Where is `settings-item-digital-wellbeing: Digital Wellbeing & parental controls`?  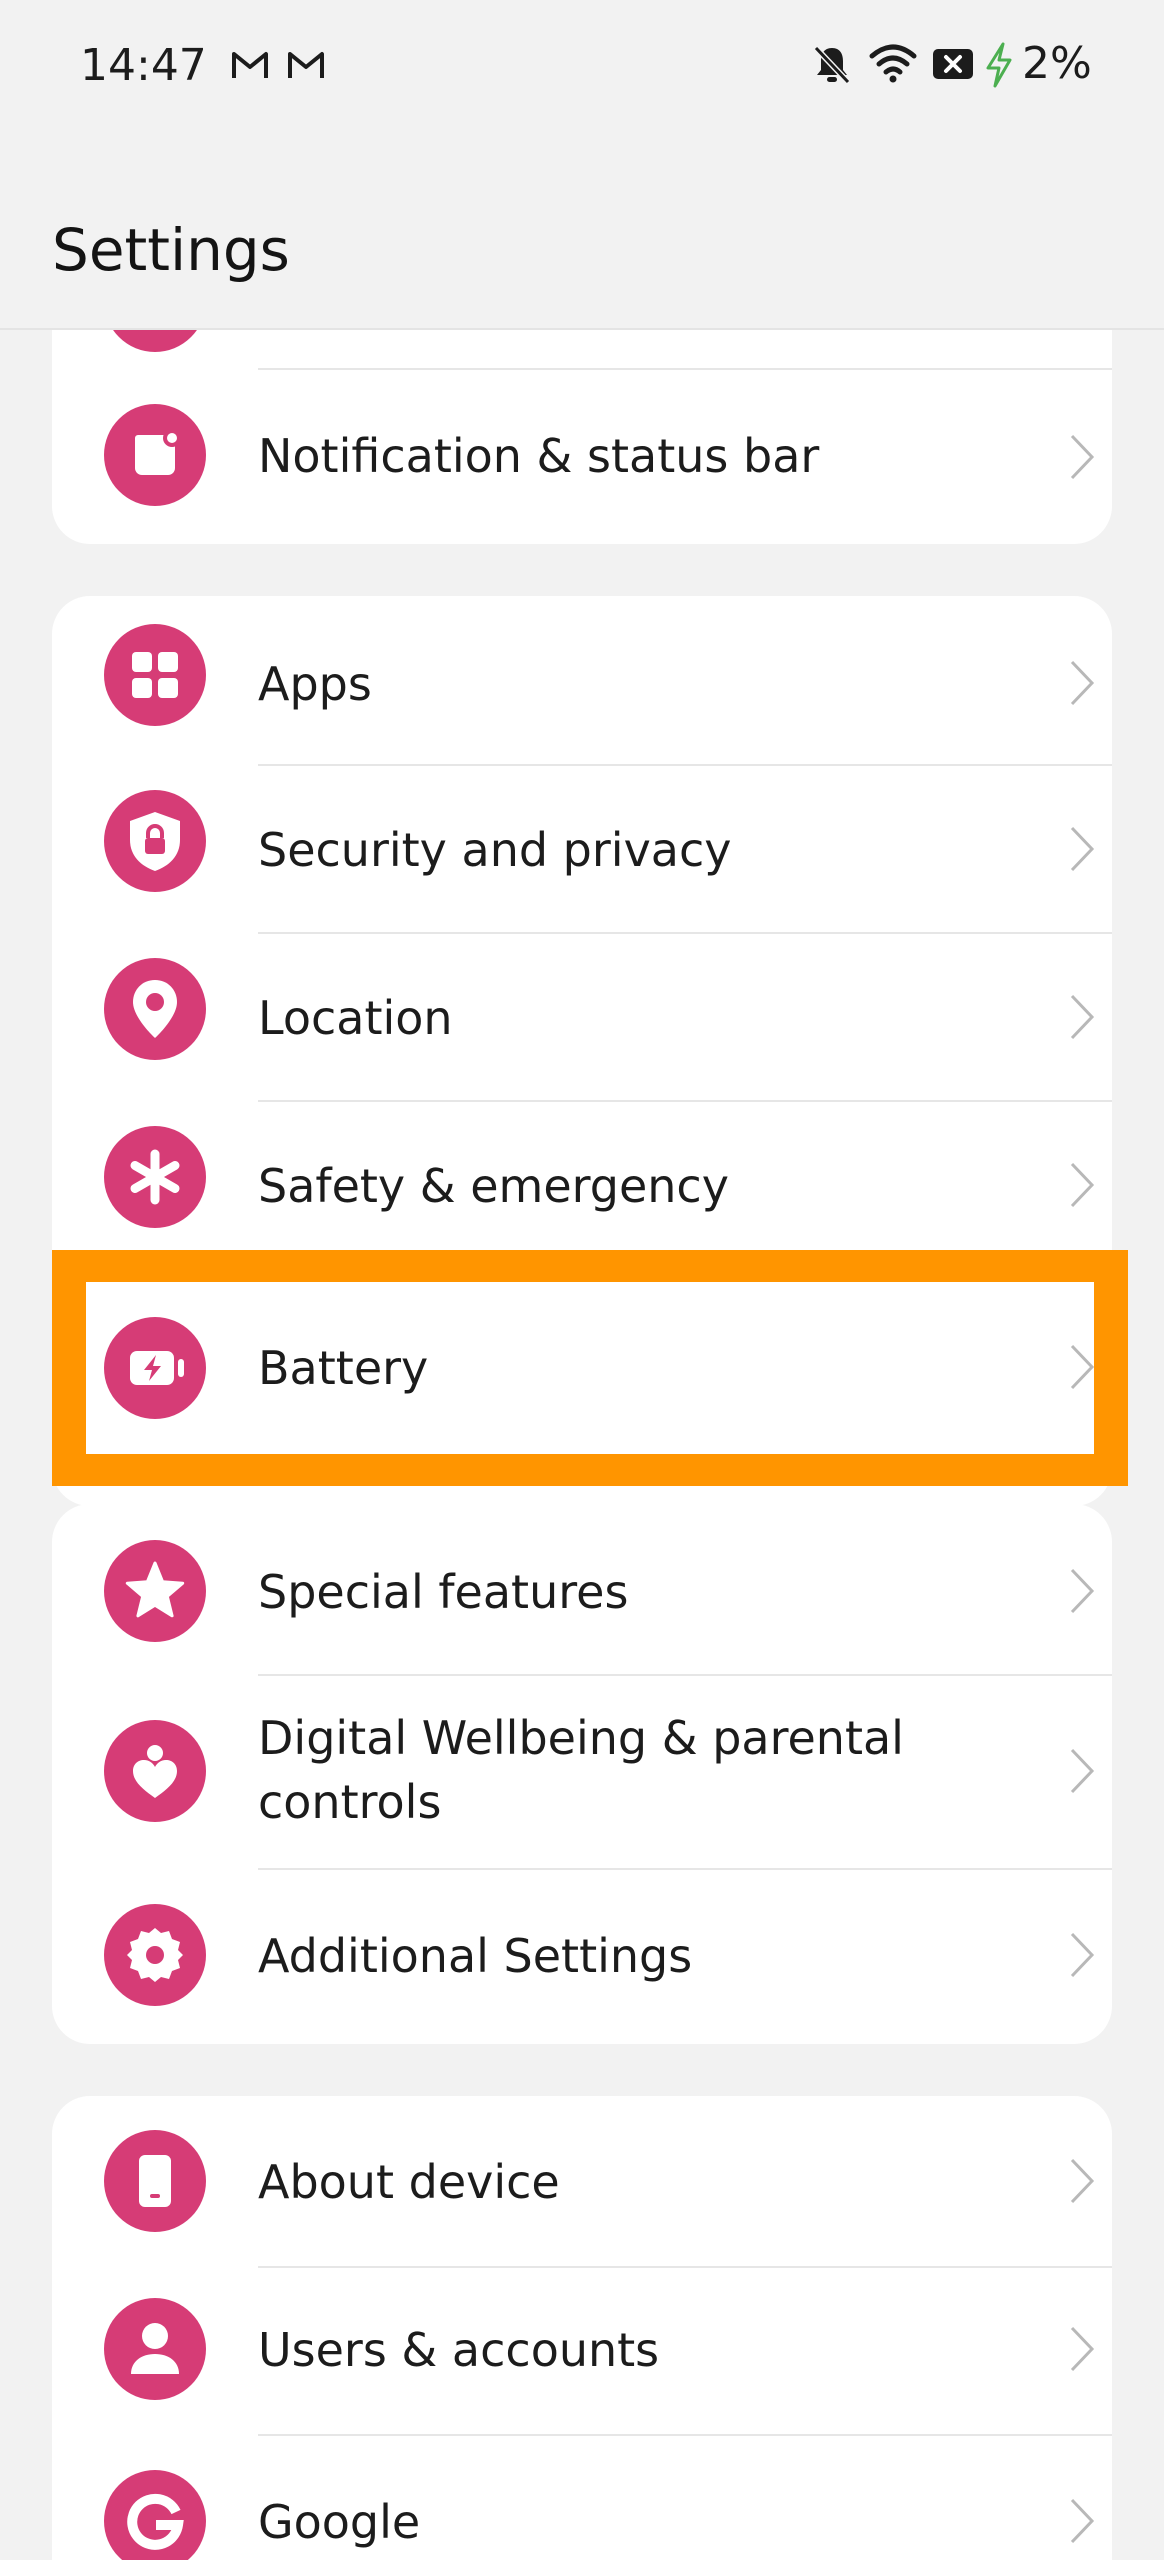 settings-item-digital-wellbeing: Digital Wellbeing & parental controls is located at coordinates (582, 1772).